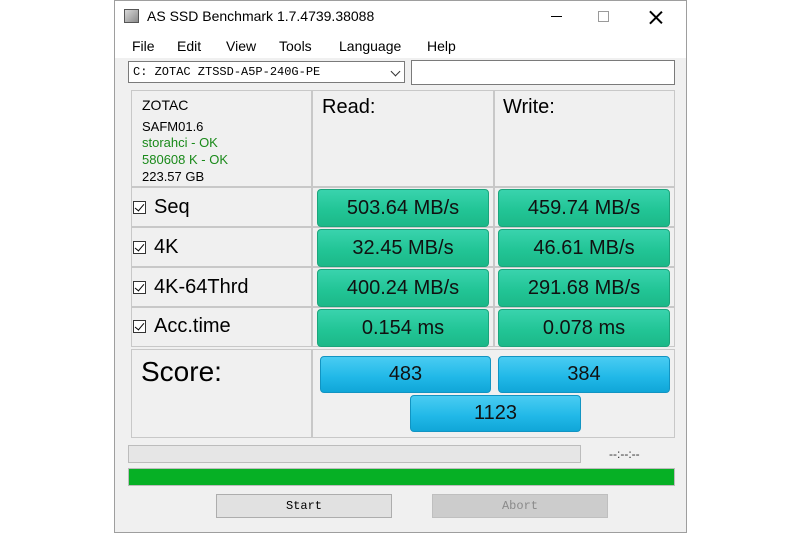 The image size is (800, 533). I want to click on 4k-write-result: 46.61 MB/s, so click(584, 248).